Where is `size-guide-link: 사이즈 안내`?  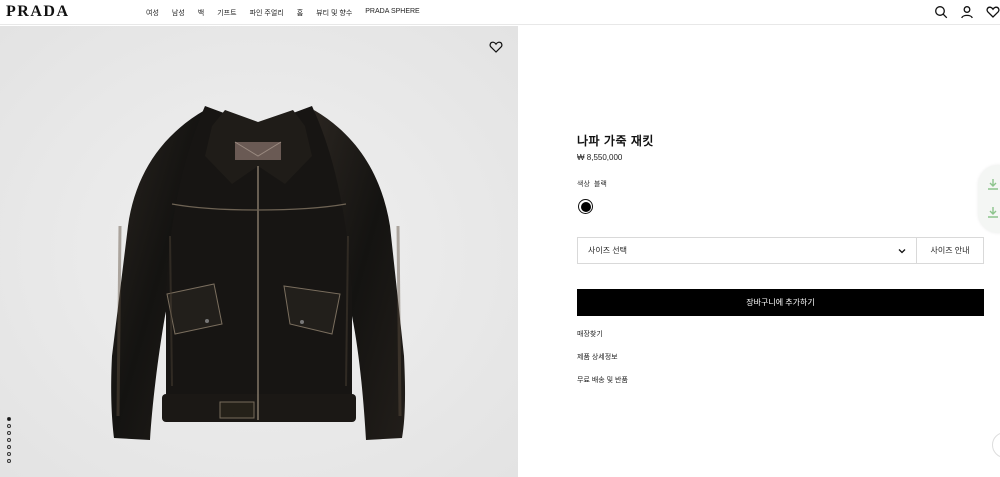
size-guide-link: 사이즈 안내 is located at coordinates (950, 250).